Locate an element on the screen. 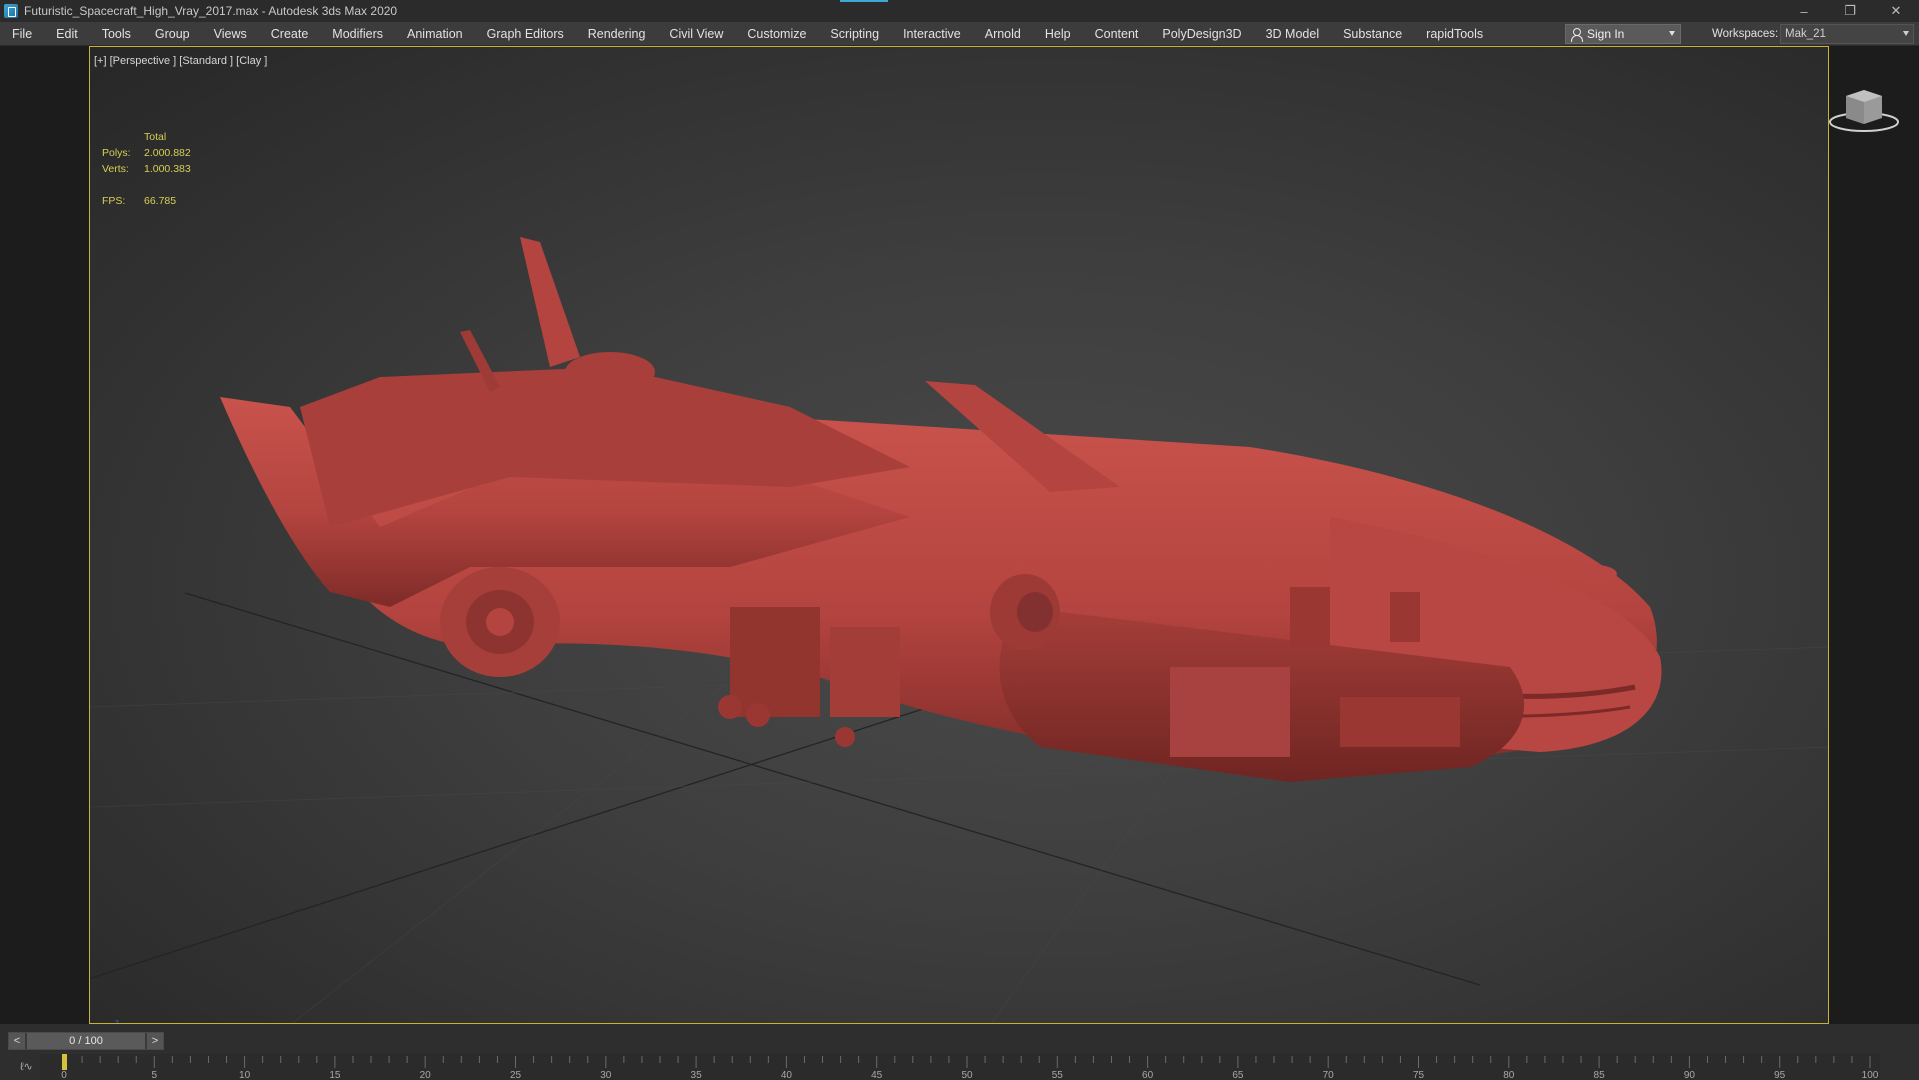 Image resolution: width=1919 pixels, height=1080 pixels. prev-frame-button: < is located at coordinates (17, 1041).